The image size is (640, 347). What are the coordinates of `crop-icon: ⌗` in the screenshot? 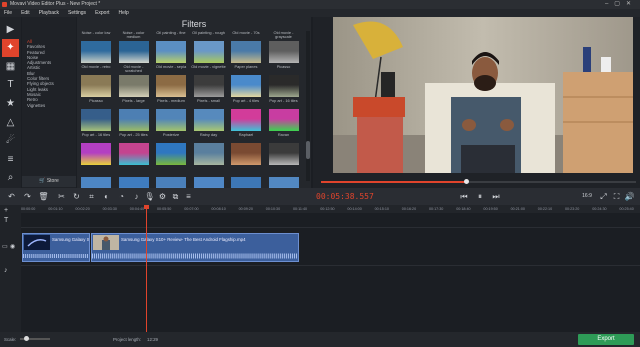 It's located at (91, 196).